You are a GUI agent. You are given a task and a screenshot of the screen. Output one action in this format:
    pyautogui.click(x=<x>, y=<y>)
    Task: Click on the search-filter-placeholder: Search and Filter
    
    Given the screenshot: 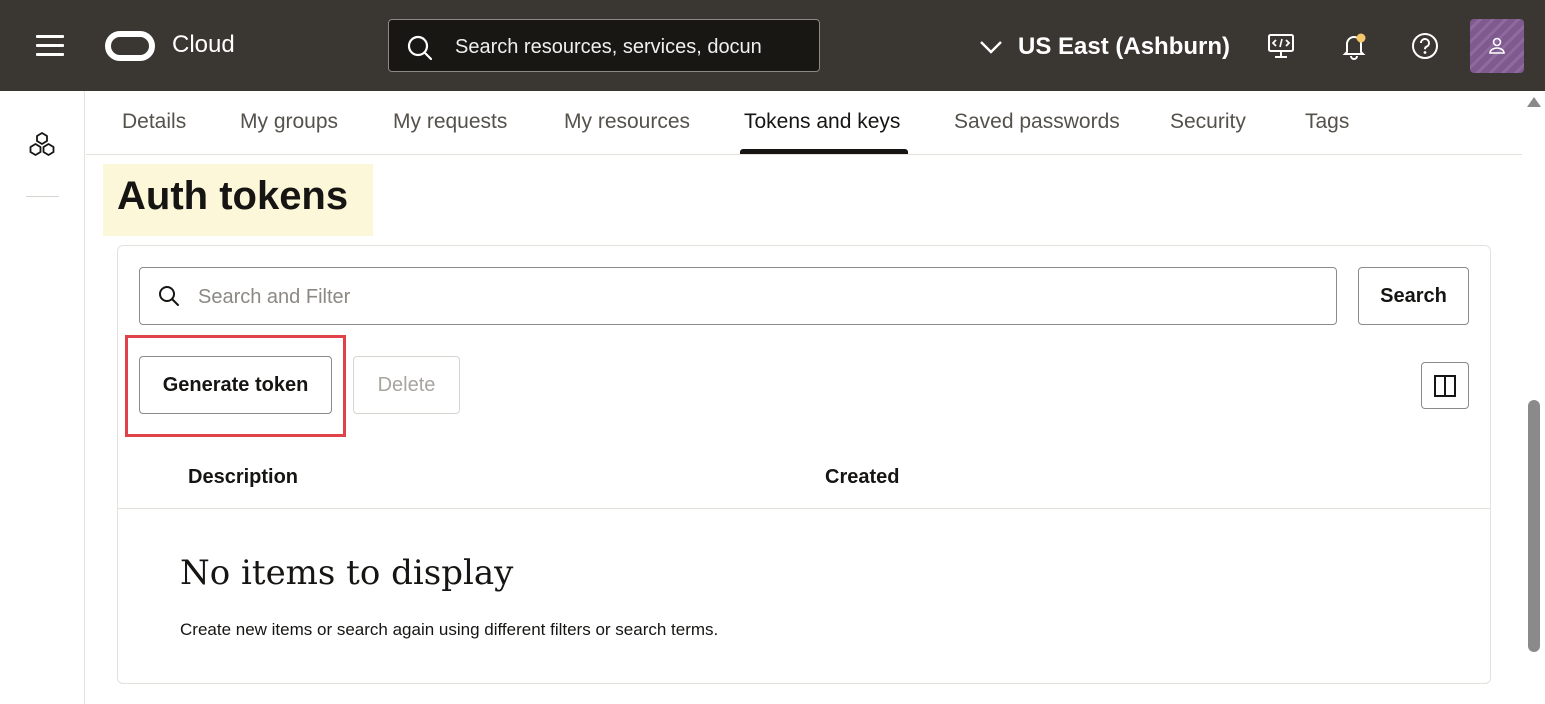 What is the action you would take?
    pyautogui.click(x=274, y=297)
    